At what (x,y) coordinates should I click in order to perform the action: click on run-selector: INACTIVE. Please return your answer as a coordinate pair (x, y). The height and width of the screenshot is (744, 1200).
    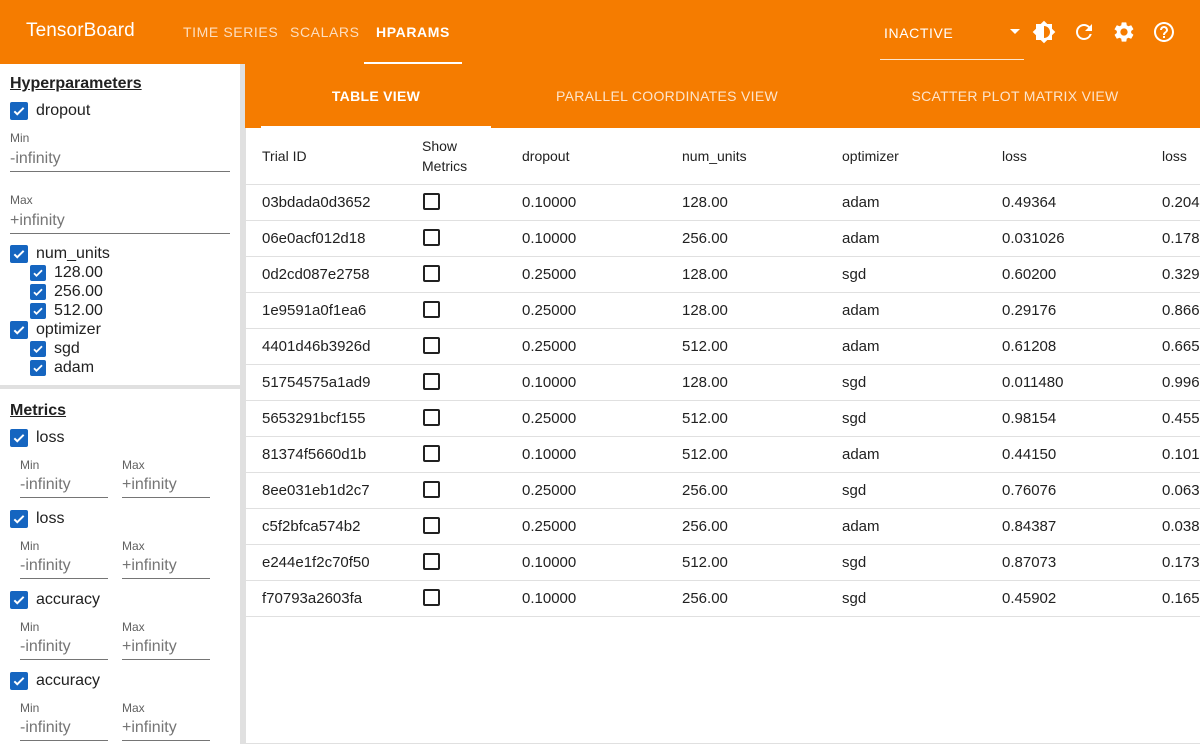
    Looking at the image, I should click on (952, 34).